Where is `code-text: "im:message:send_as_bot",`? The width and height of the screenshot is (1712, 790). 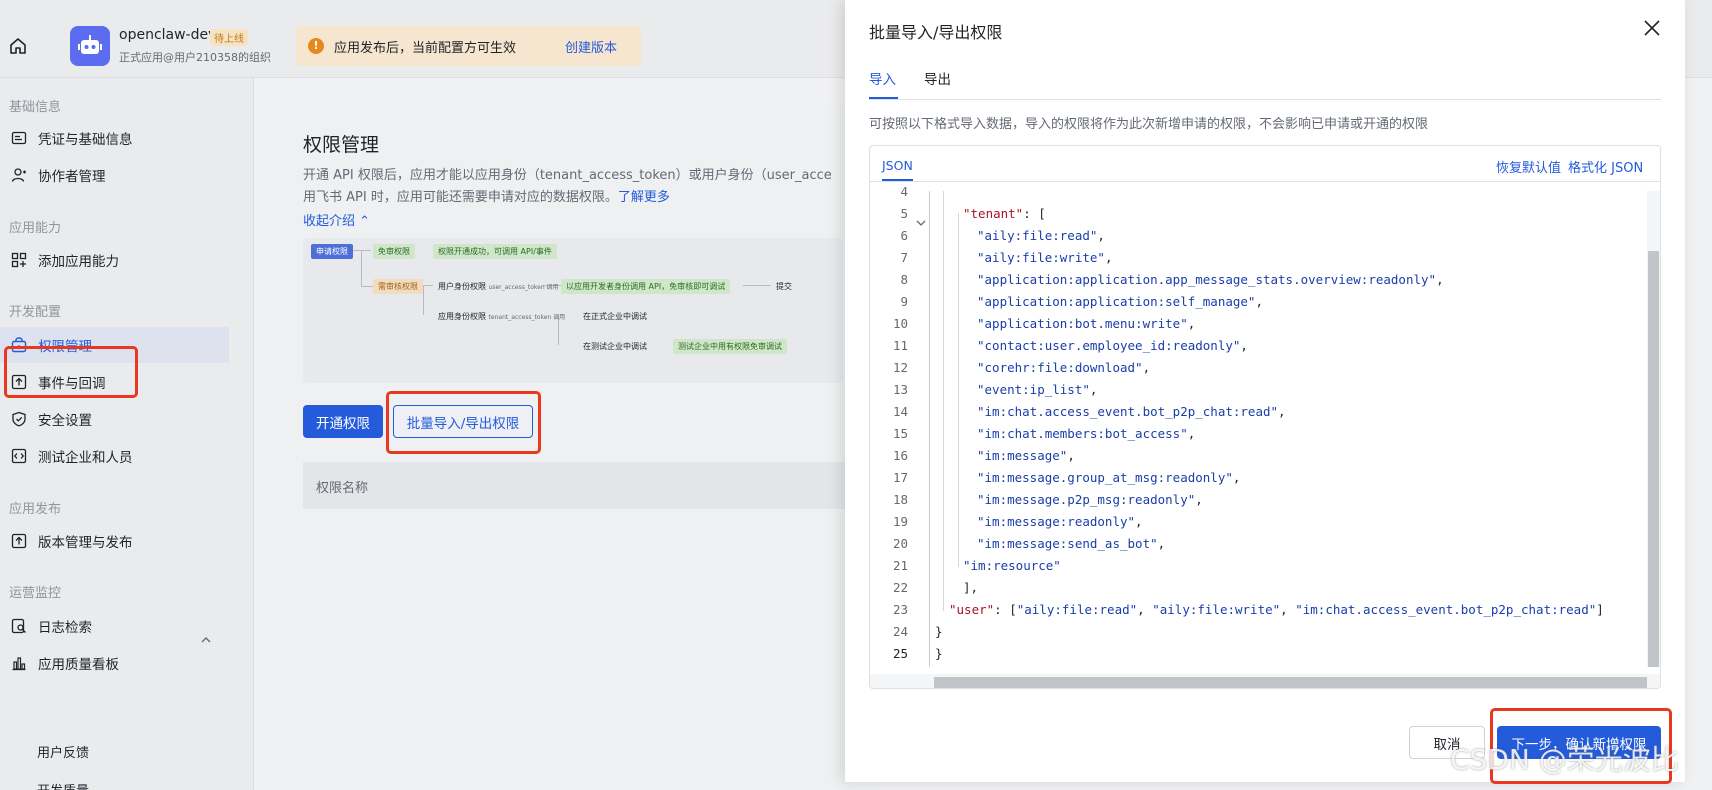 code-text: "im:message:send_as_bot", is located at coordinates (1071, 543).